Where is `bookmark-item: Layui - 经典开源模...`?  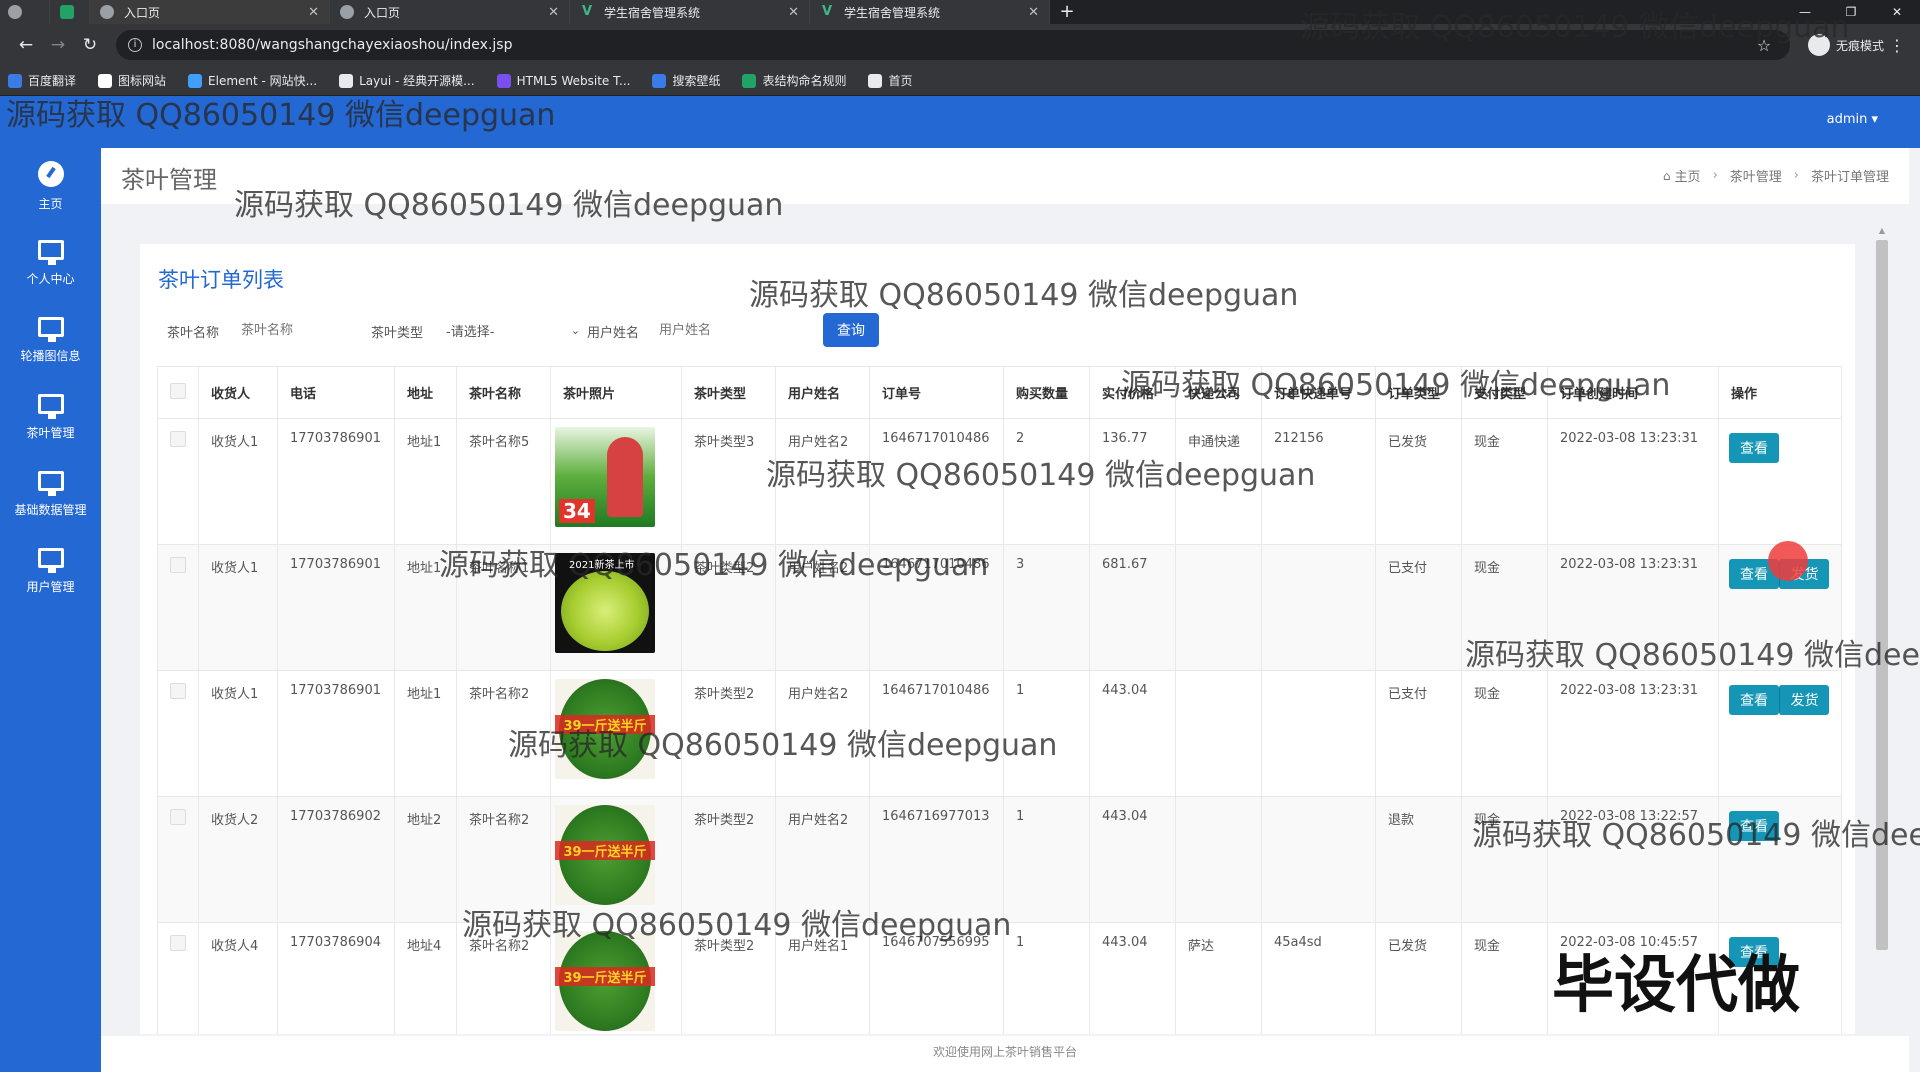
bookmark-item: Layui - 经典开源模... is located at coordinates (407, 80).